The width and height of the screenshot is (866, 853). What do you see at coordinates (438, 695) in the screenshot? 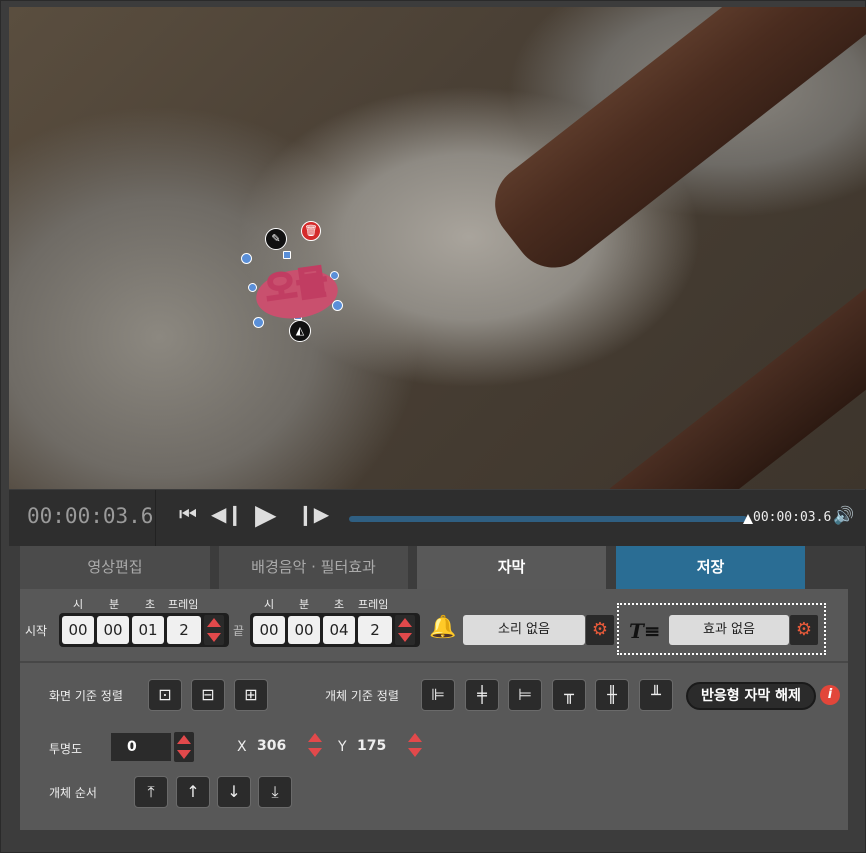
I see `align-left-icon: ⊫` at bounding box center [438, 695].